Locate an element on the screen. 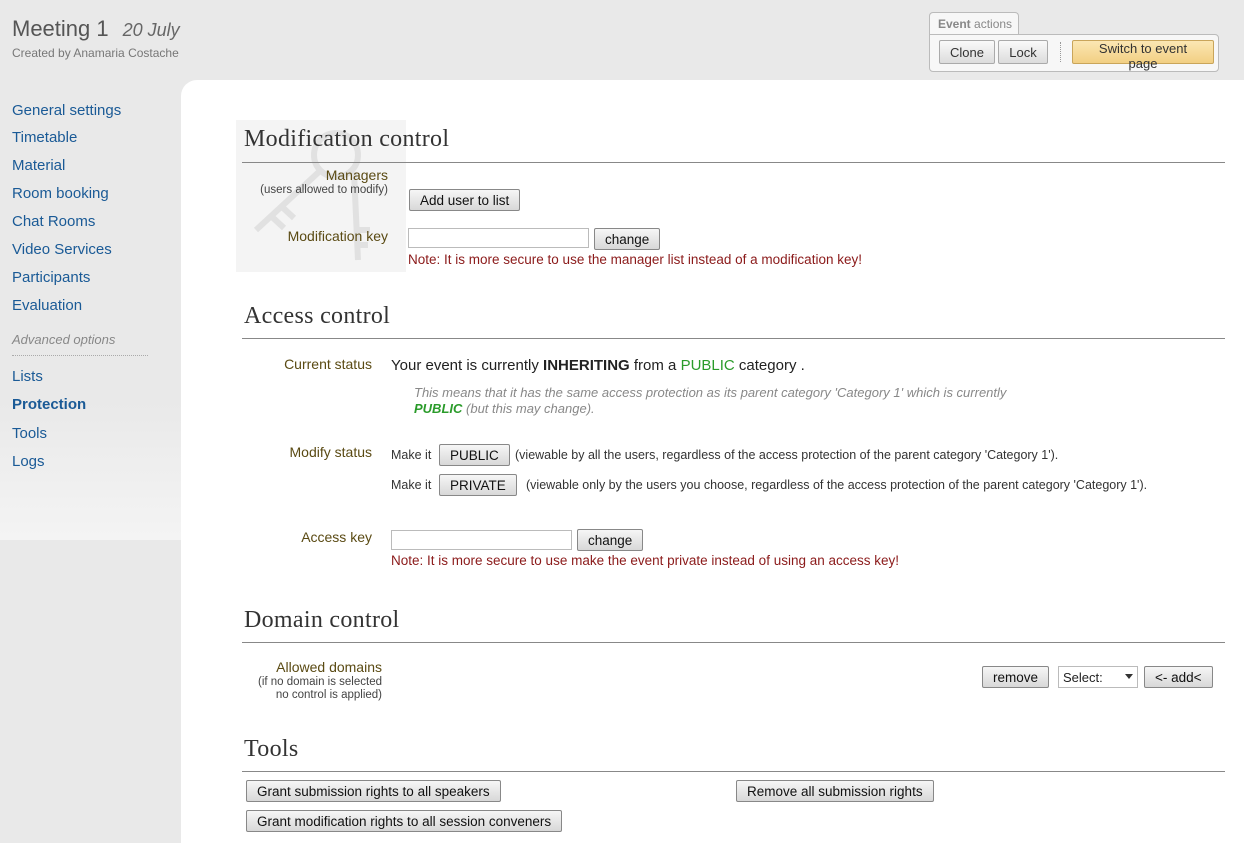  lock-button: Lock is located at coordinates (1023, 52).